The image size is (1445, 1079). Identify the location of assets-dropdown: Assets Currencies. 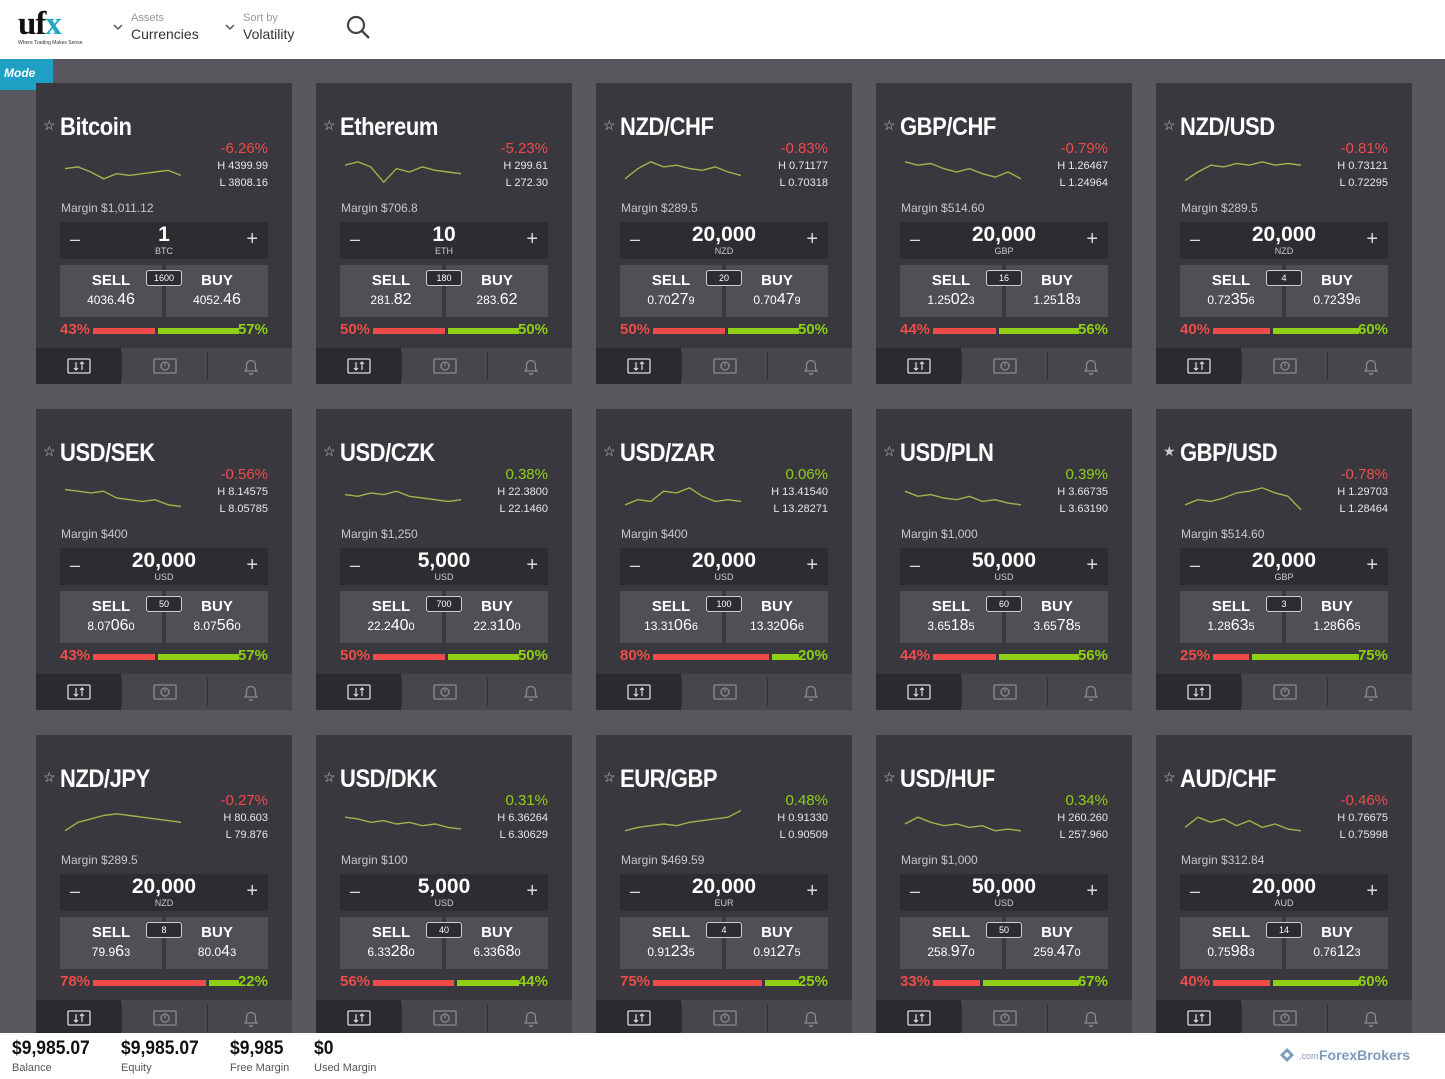
(158, 28).